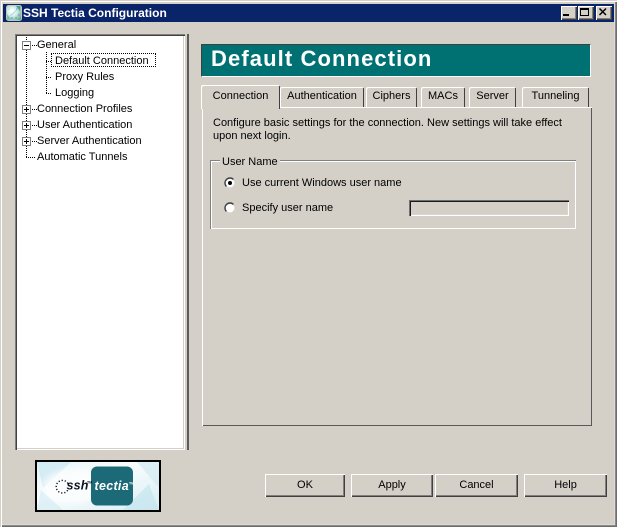 Image resolution: width=617 pixels, height=527 pixels. I want to click on svg-text: ssh, so click(78, 486).